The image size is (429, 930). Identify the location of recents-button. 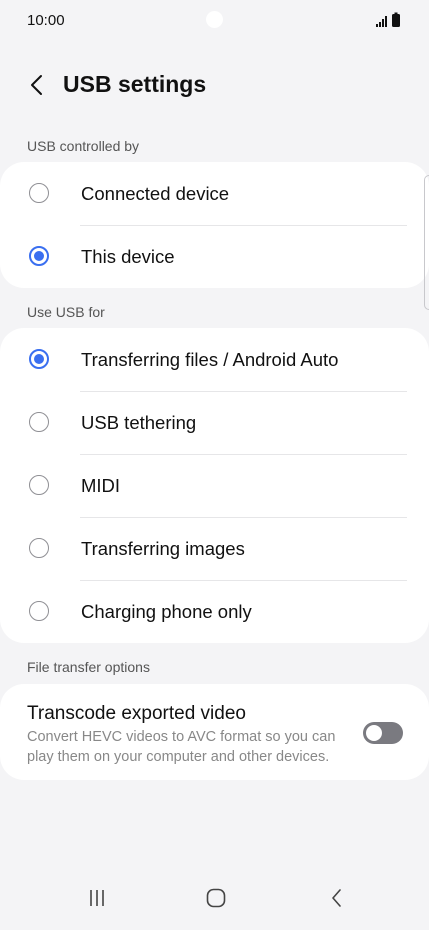
(97, 898).